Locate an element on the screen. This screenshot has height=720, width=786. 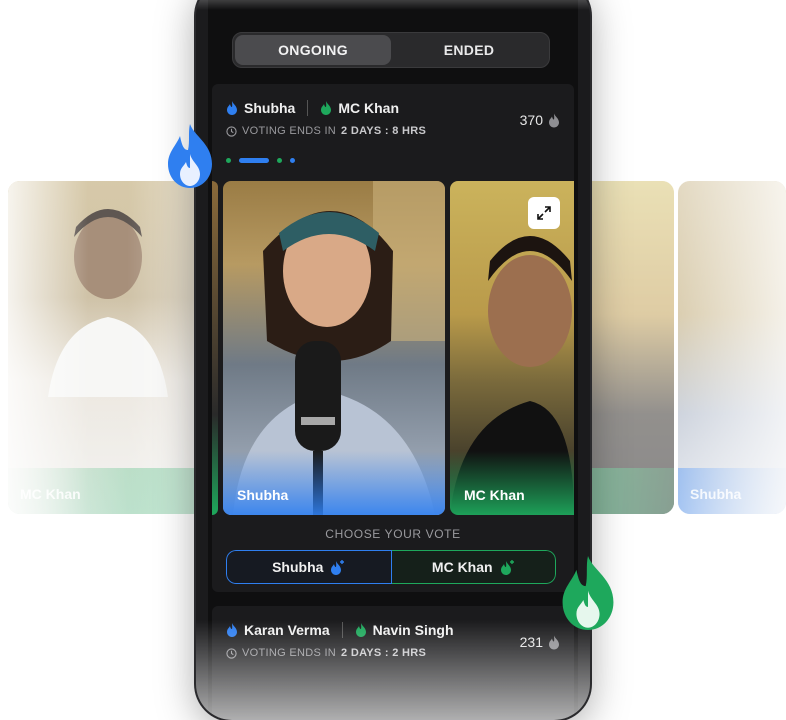
expand-icon is located at coordinates (544, 213).